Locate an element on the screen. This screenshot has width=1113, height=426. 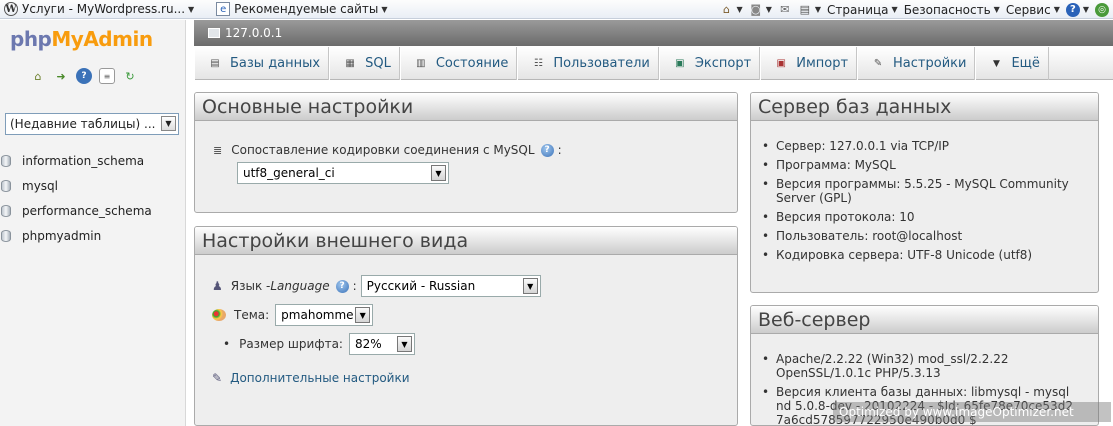
database-icon: ▤ is located at coordinates (215, 63).